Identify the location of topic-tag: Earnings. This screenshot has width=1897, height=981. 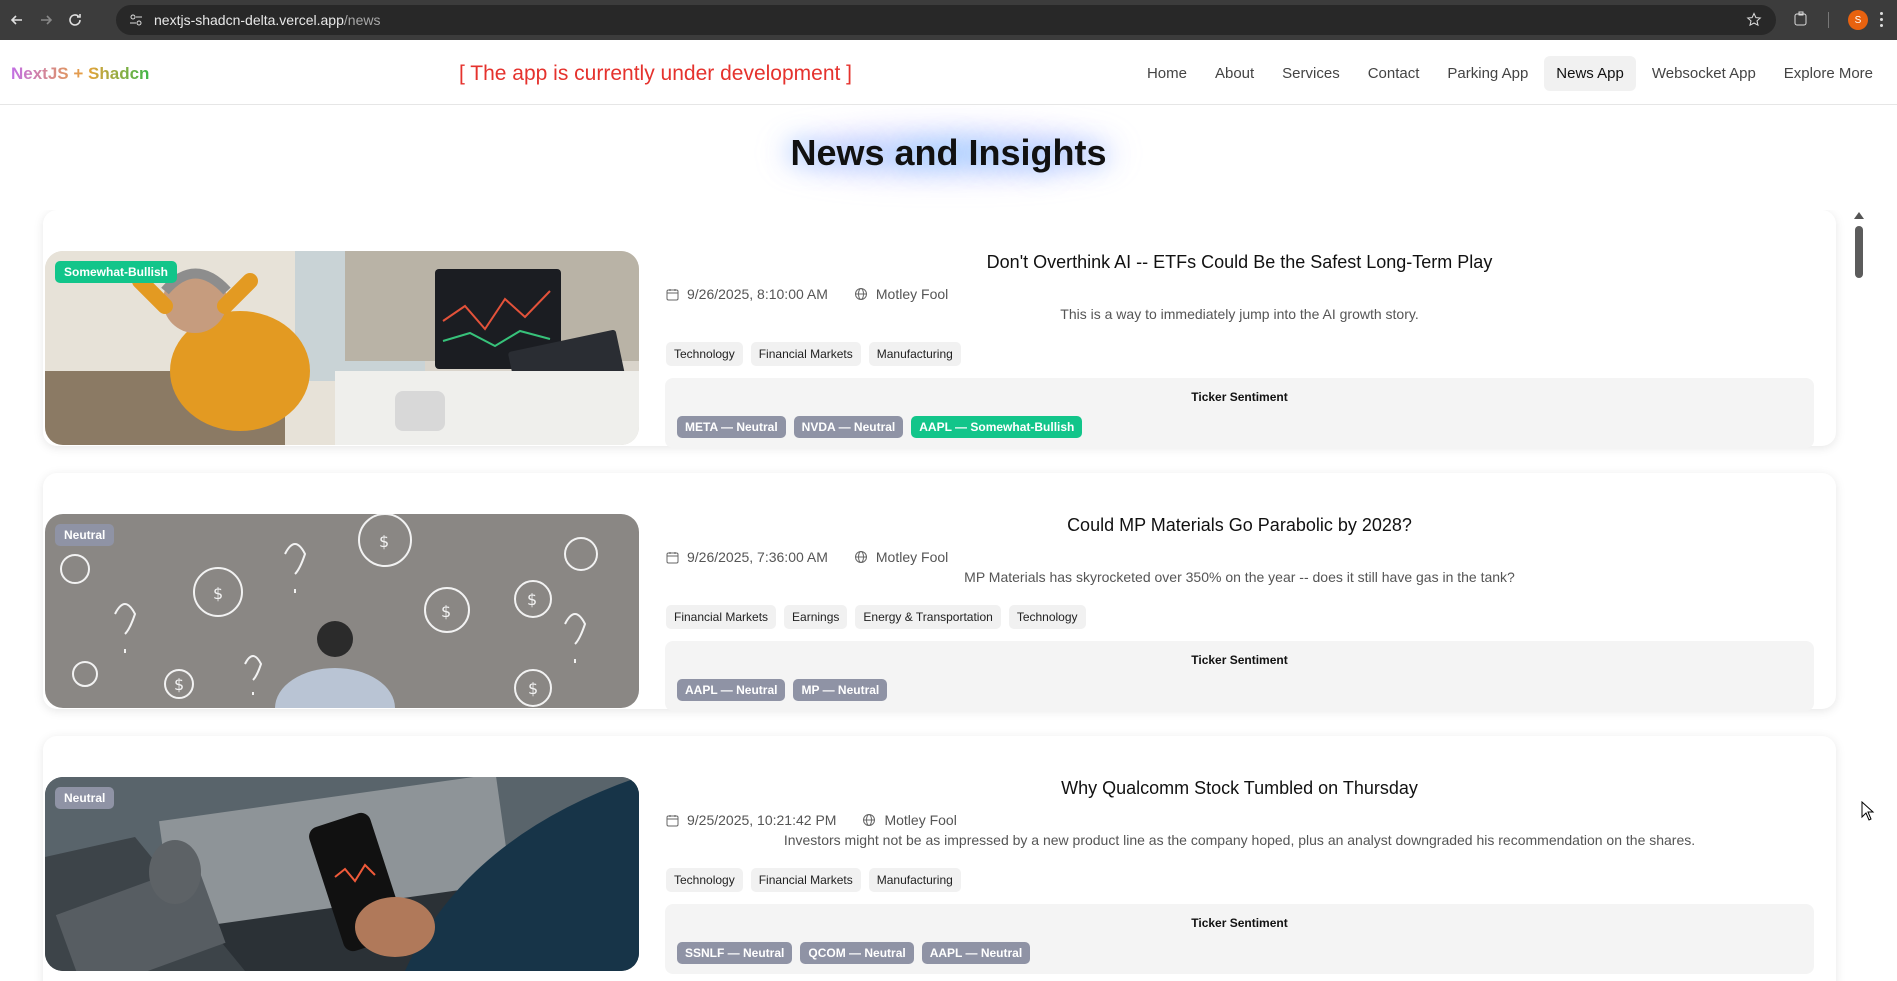
(816, 617).